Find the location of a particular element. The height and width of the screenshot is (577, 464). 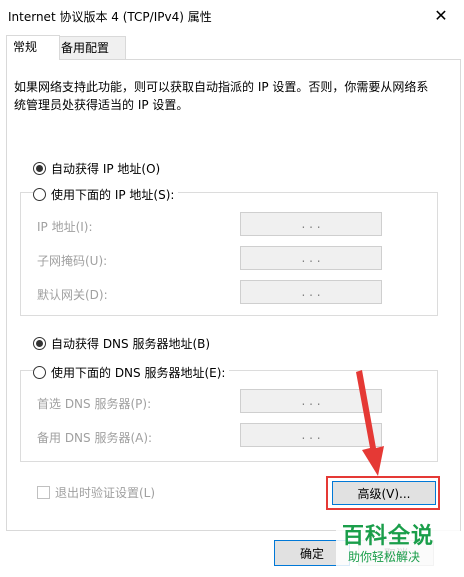

ip-address-value: . . . is located at coordinates (311, 224).